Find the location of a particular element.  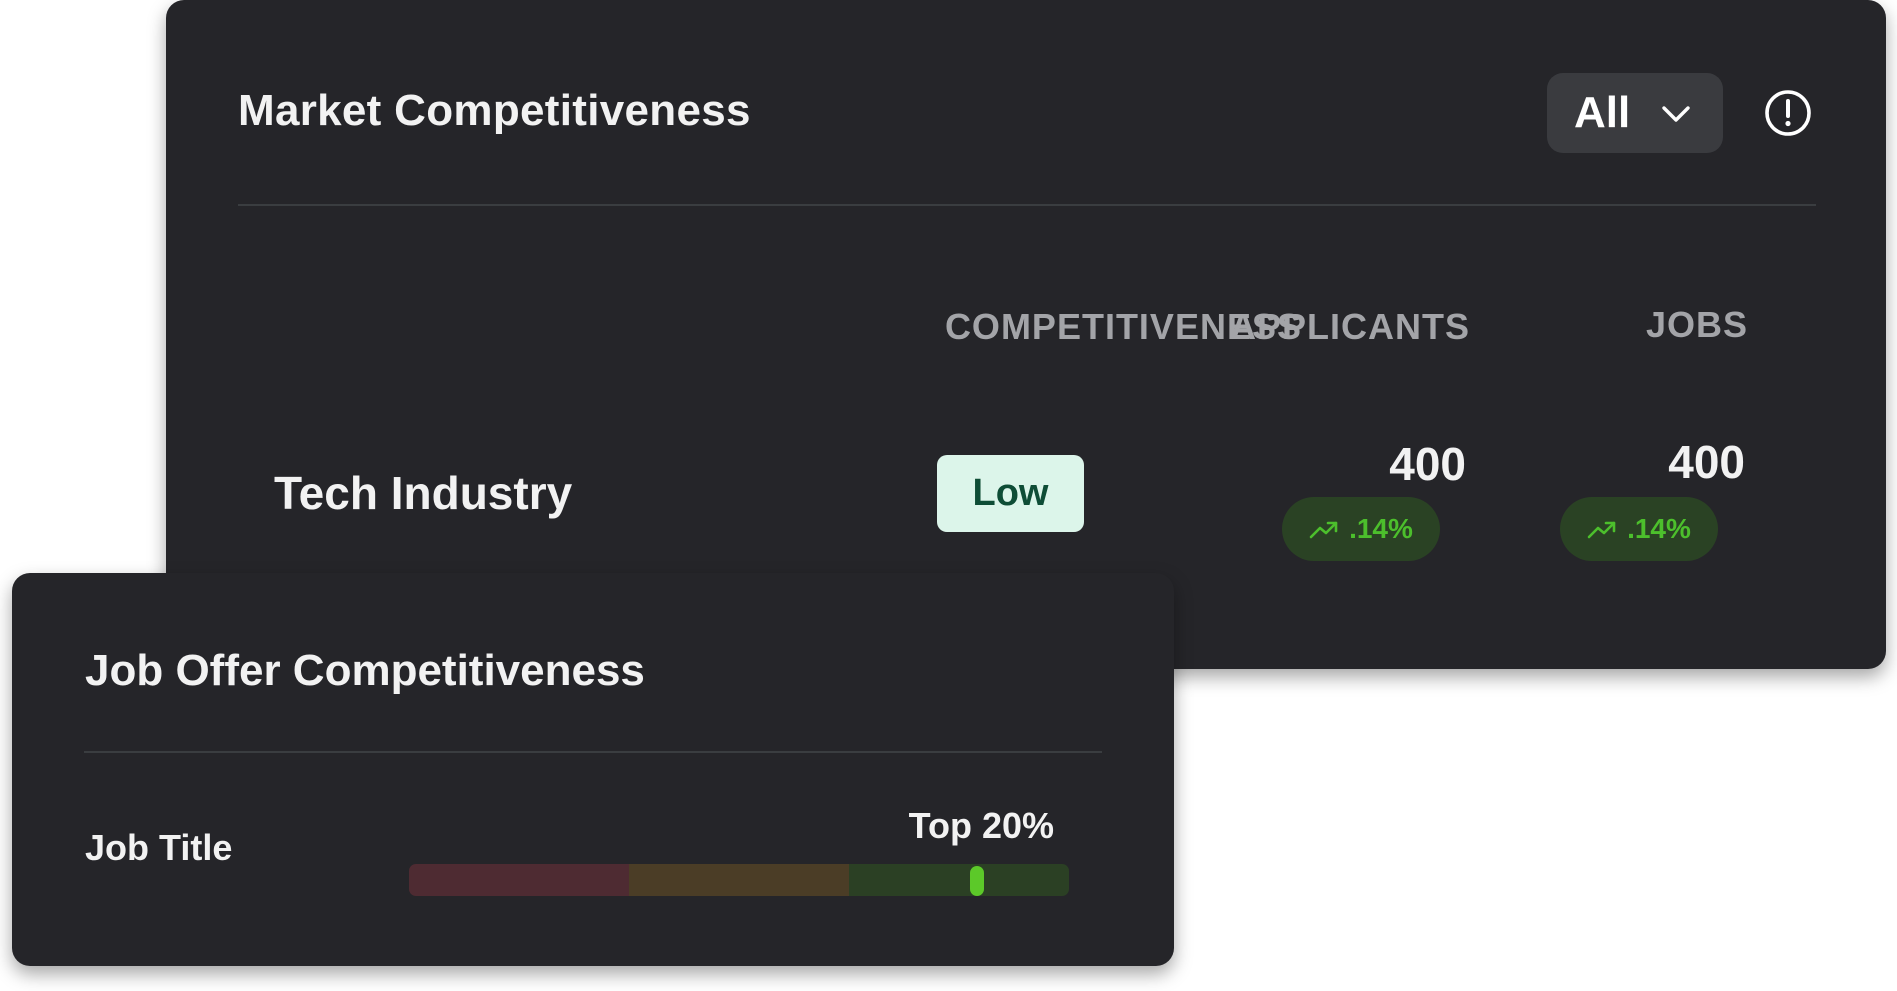

applicants-trend-value: .14% is located at coordinates (1381, 528).